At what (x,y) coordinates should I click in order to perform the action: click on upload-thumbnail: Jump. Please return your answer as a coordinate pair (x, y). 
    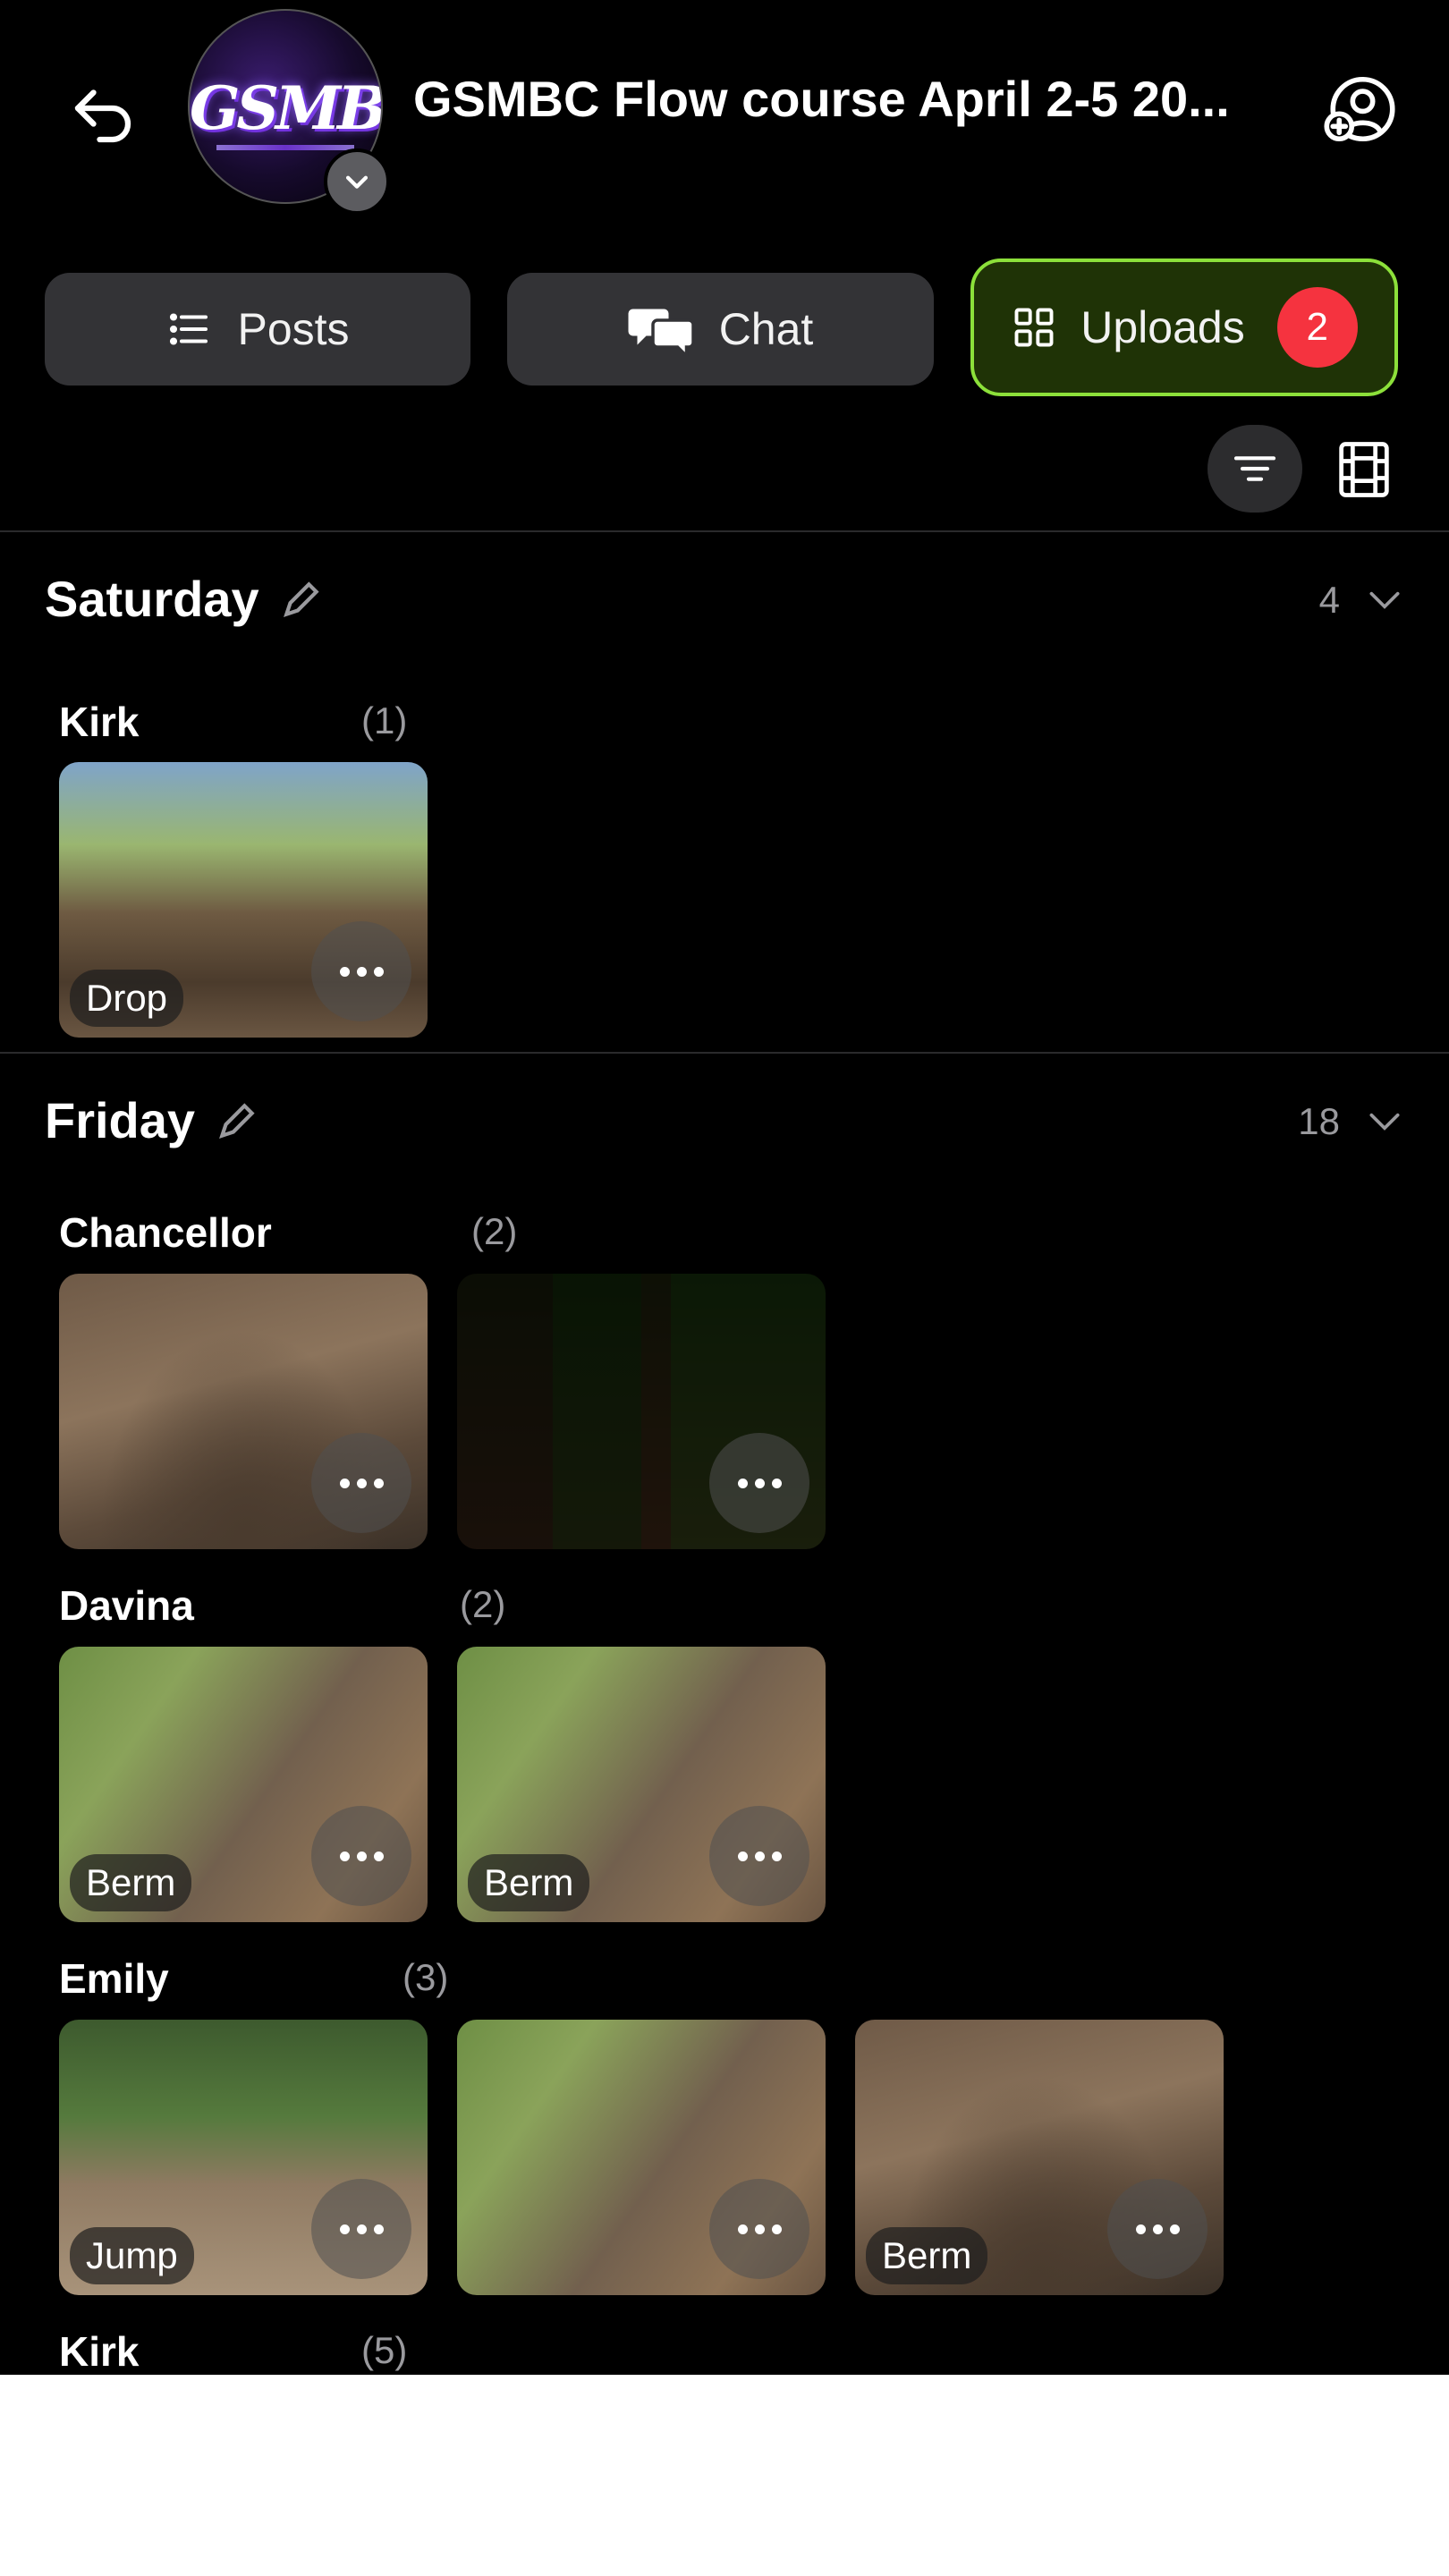
    Looking at the image, I should click on (243, 2157).